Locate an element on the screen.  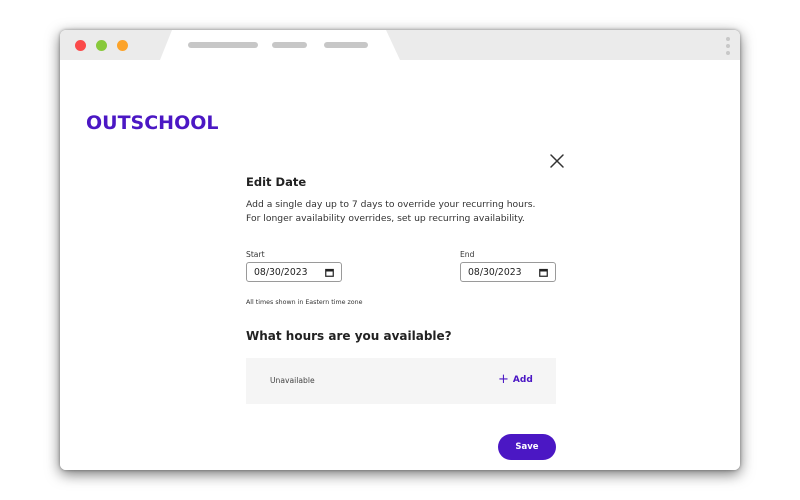
end-date-input: 08/30/2023 is located at coordinates (508, 272).